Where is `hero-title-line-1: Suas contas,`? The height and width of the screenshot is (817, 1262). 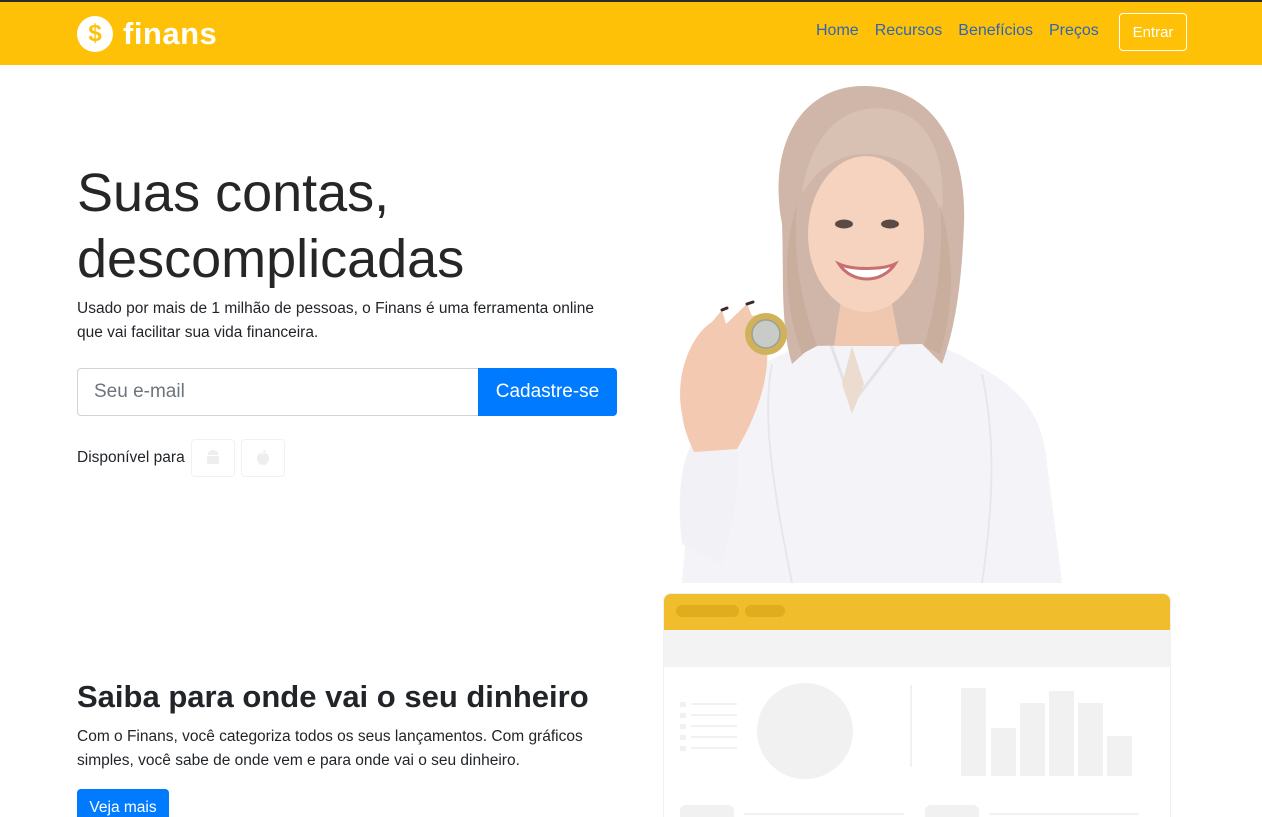 hero-title-line-1: Suas contas, is located at coordinates (233, 193).